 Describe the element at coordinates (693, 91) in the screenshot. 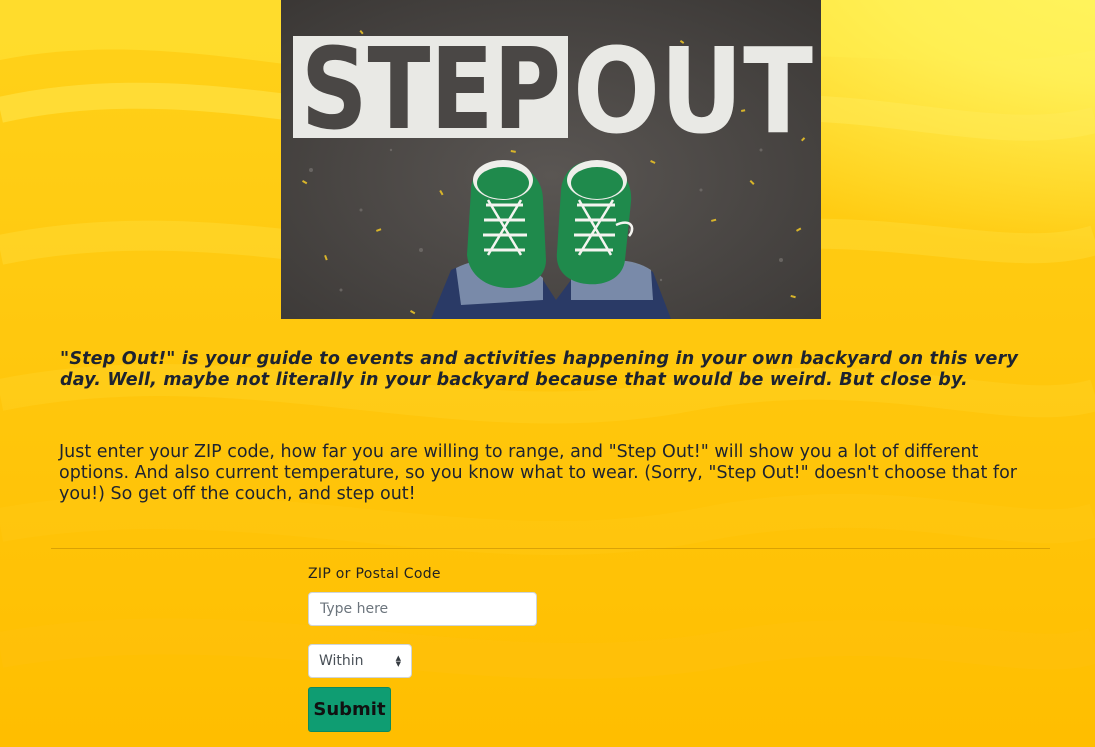

I see `sign-text-out: OUT` at that location.